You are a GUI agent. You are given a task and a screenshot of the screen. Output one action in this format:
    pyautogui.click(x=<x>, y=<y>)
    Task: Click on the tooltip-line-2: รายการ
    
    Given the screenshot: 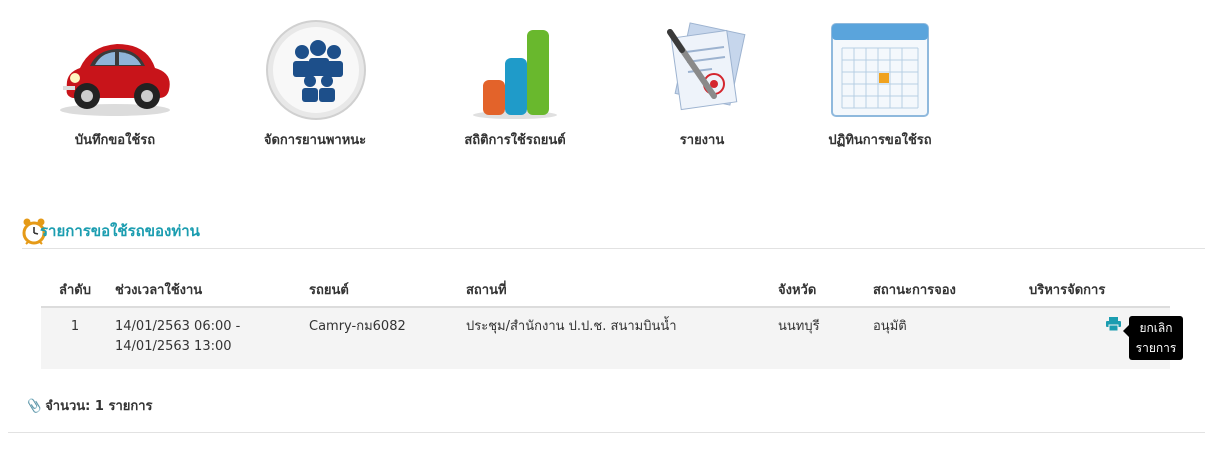 What is the action you would take?
    pyautogui.click(x=1156, y=348)
    